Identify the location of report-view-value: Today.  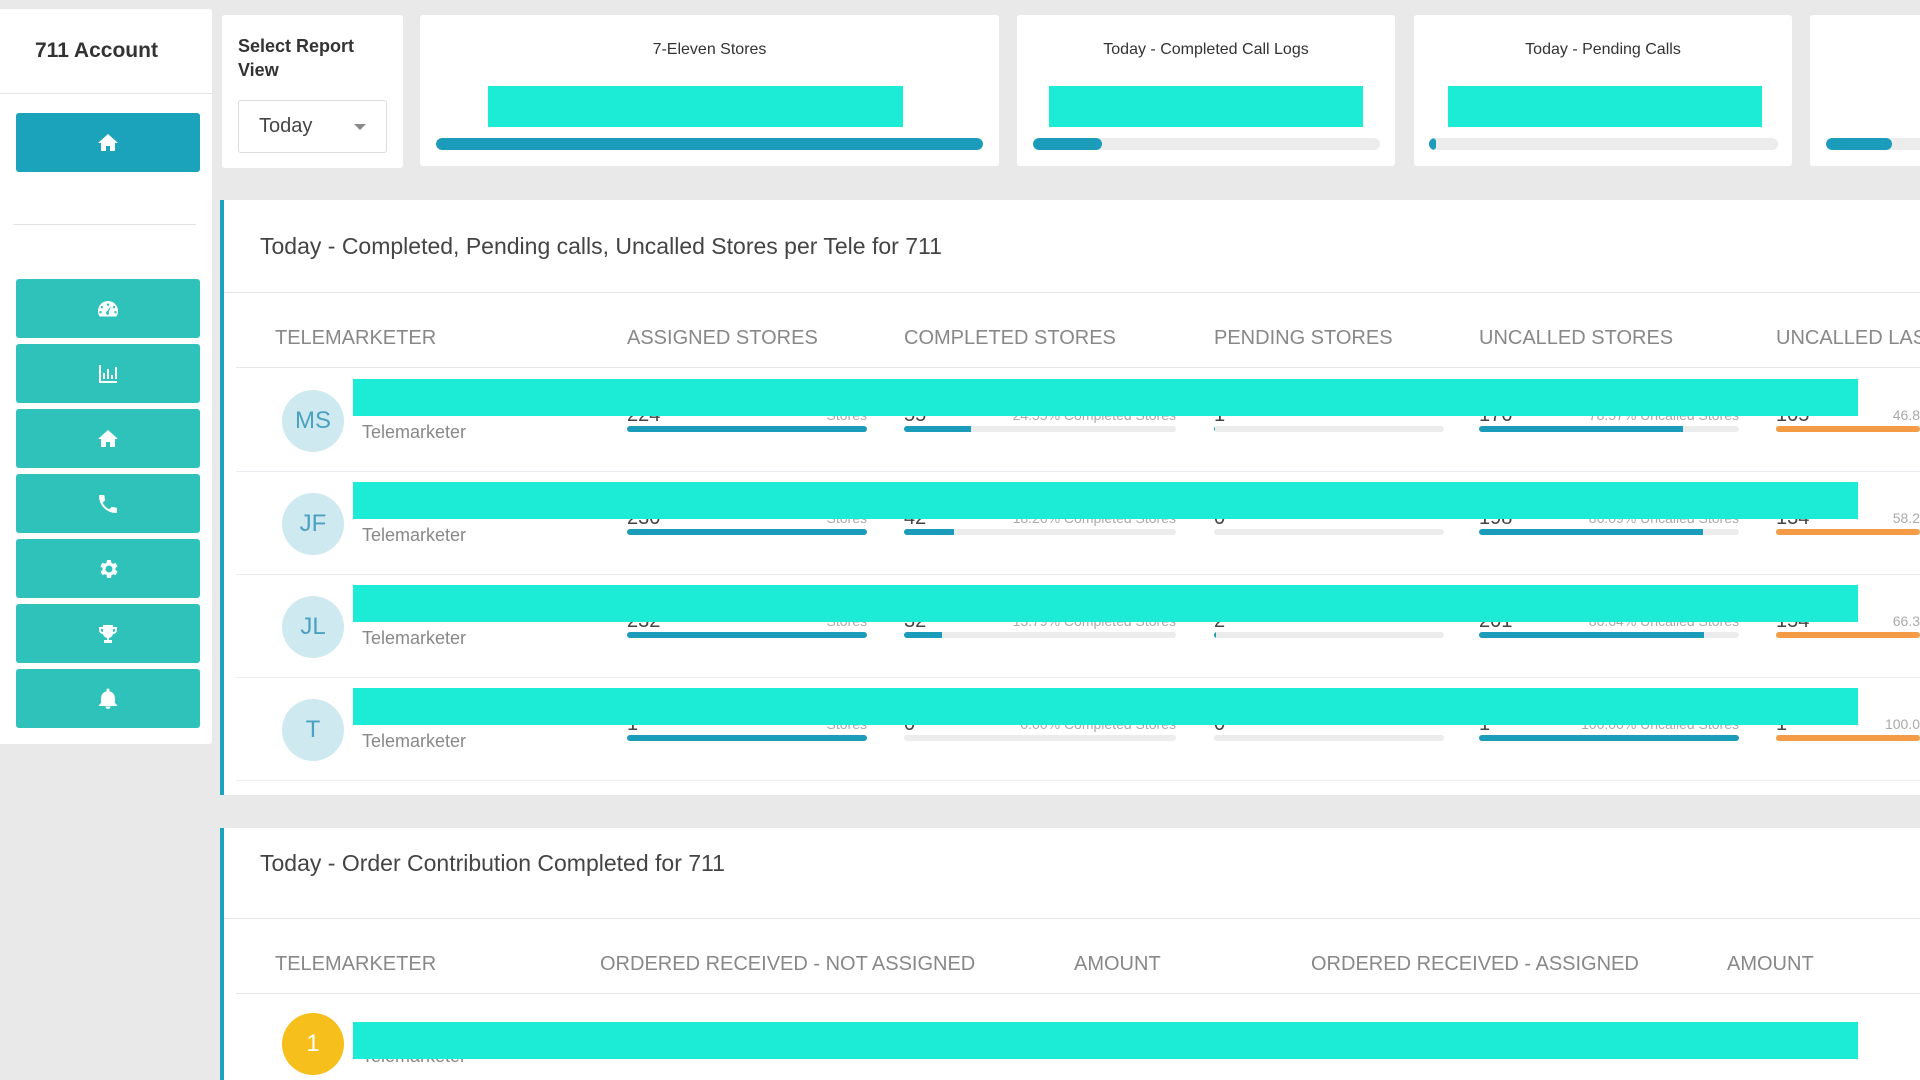
(286, 126).